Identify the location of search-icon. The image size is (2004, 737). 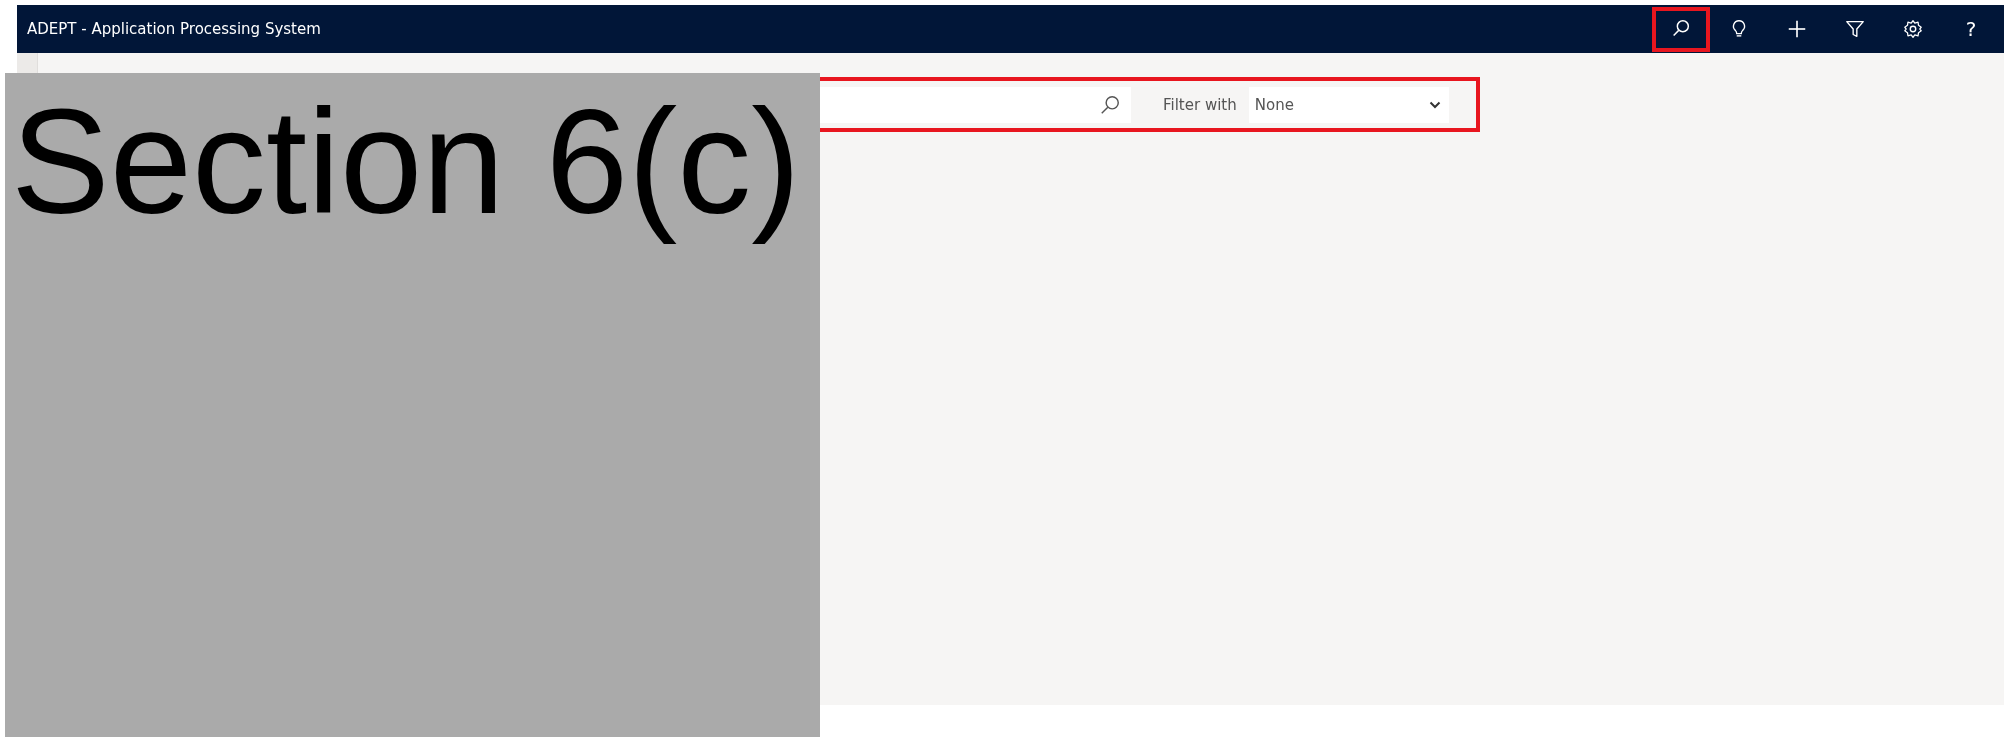
(1110, 104).